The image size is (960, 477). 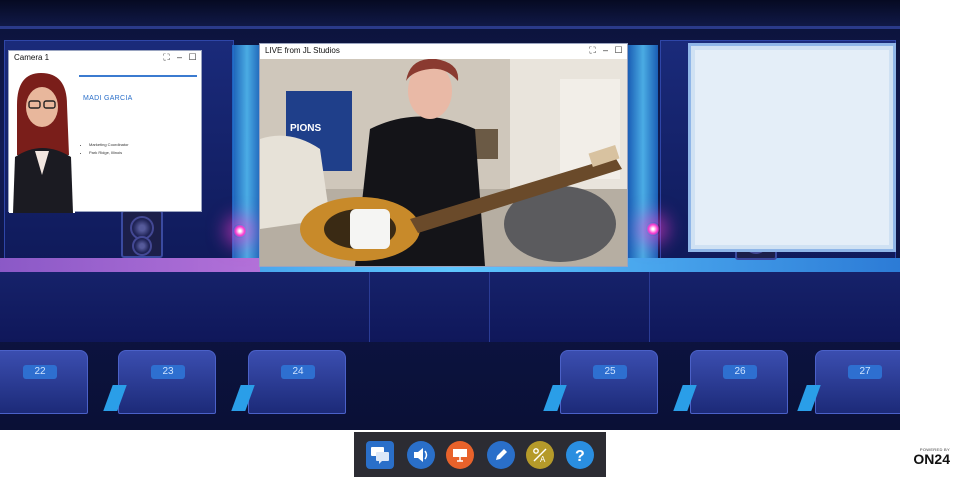 What do you see at coordinates (501, 455) in the screenshot?
I see `notes-icon` at bounding box center [501, 455].